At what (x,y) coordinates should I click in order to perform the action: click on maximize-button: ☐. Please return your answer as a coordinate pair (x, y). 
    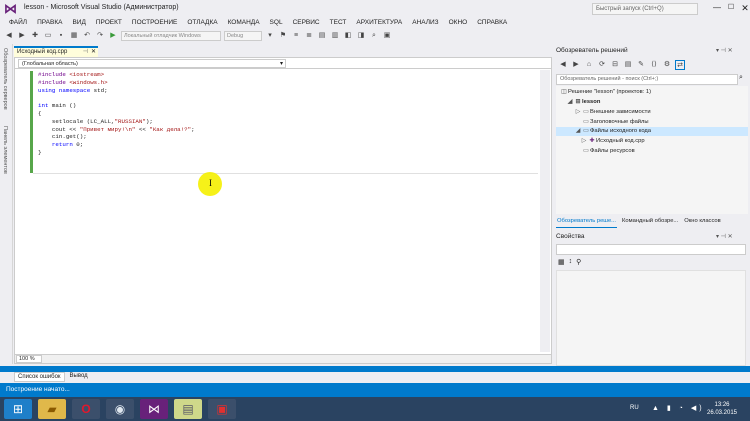
    Looking at the image, I should click on (731, 8).